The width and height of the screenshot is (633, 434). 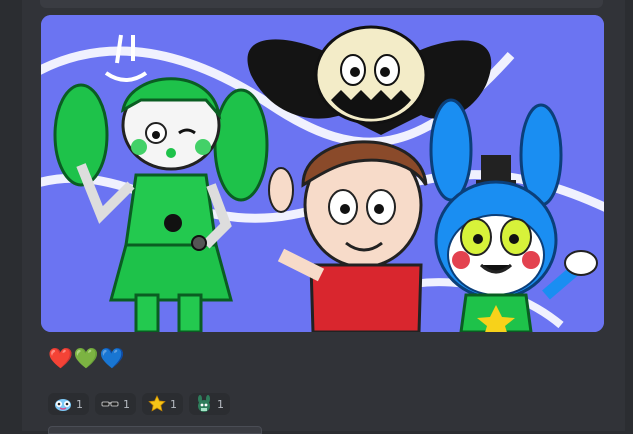 I want to click on message-text: ❤️💚💙, so click(x=87, y=358).